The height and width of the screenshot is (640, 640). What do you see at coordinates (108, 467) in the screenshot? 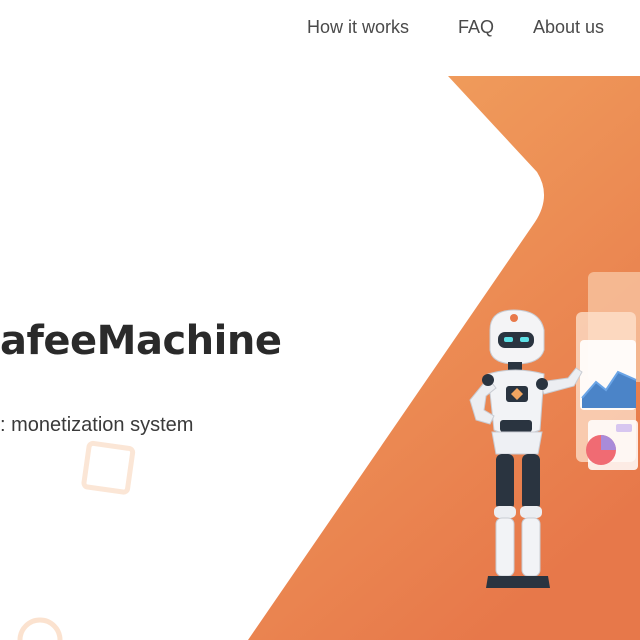
I see `square-outline-icon` at bounding box center [108, 467].